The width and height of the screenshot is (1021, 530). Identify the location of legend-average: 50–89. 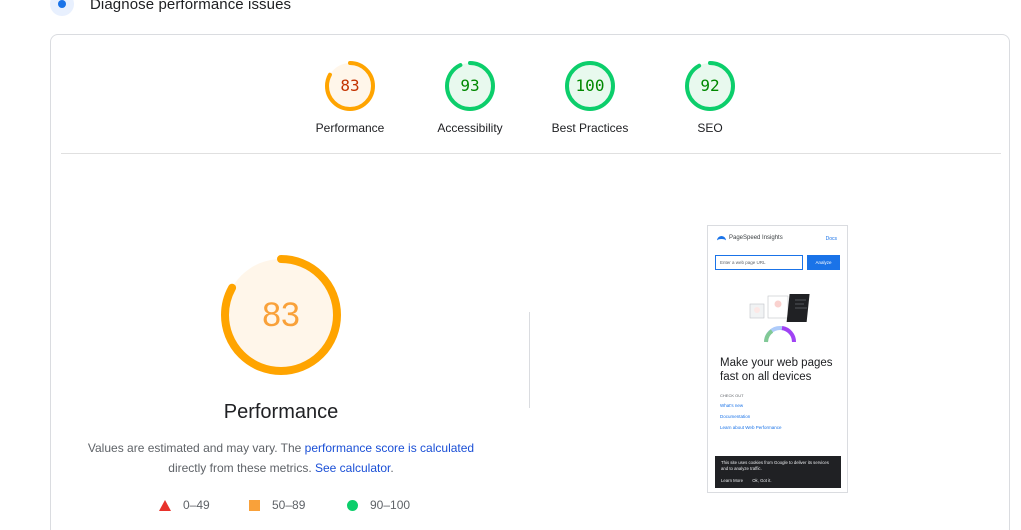
(277, 505).